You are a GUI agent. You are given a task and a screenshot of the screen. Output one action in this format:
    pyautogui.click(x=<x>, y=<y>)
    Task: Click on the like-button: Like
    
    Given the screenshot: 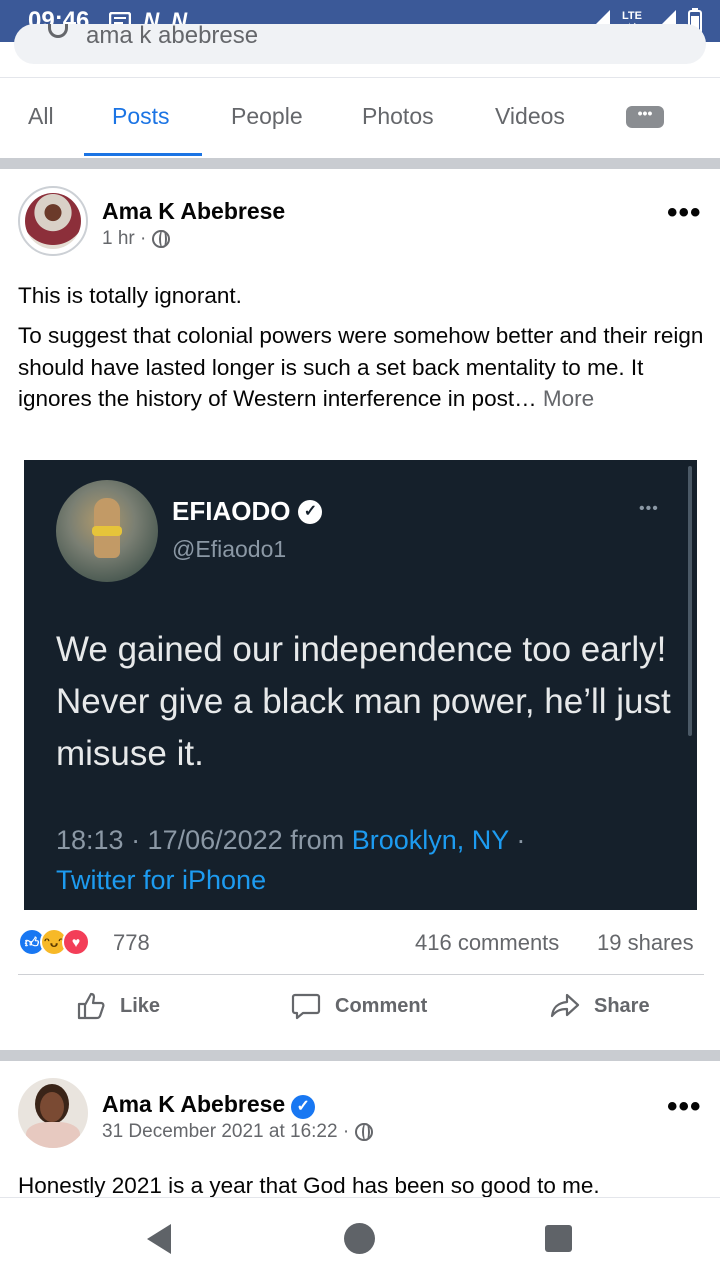 What is the action you would take?
    pyautogui.click(x=118, y=1006)
    